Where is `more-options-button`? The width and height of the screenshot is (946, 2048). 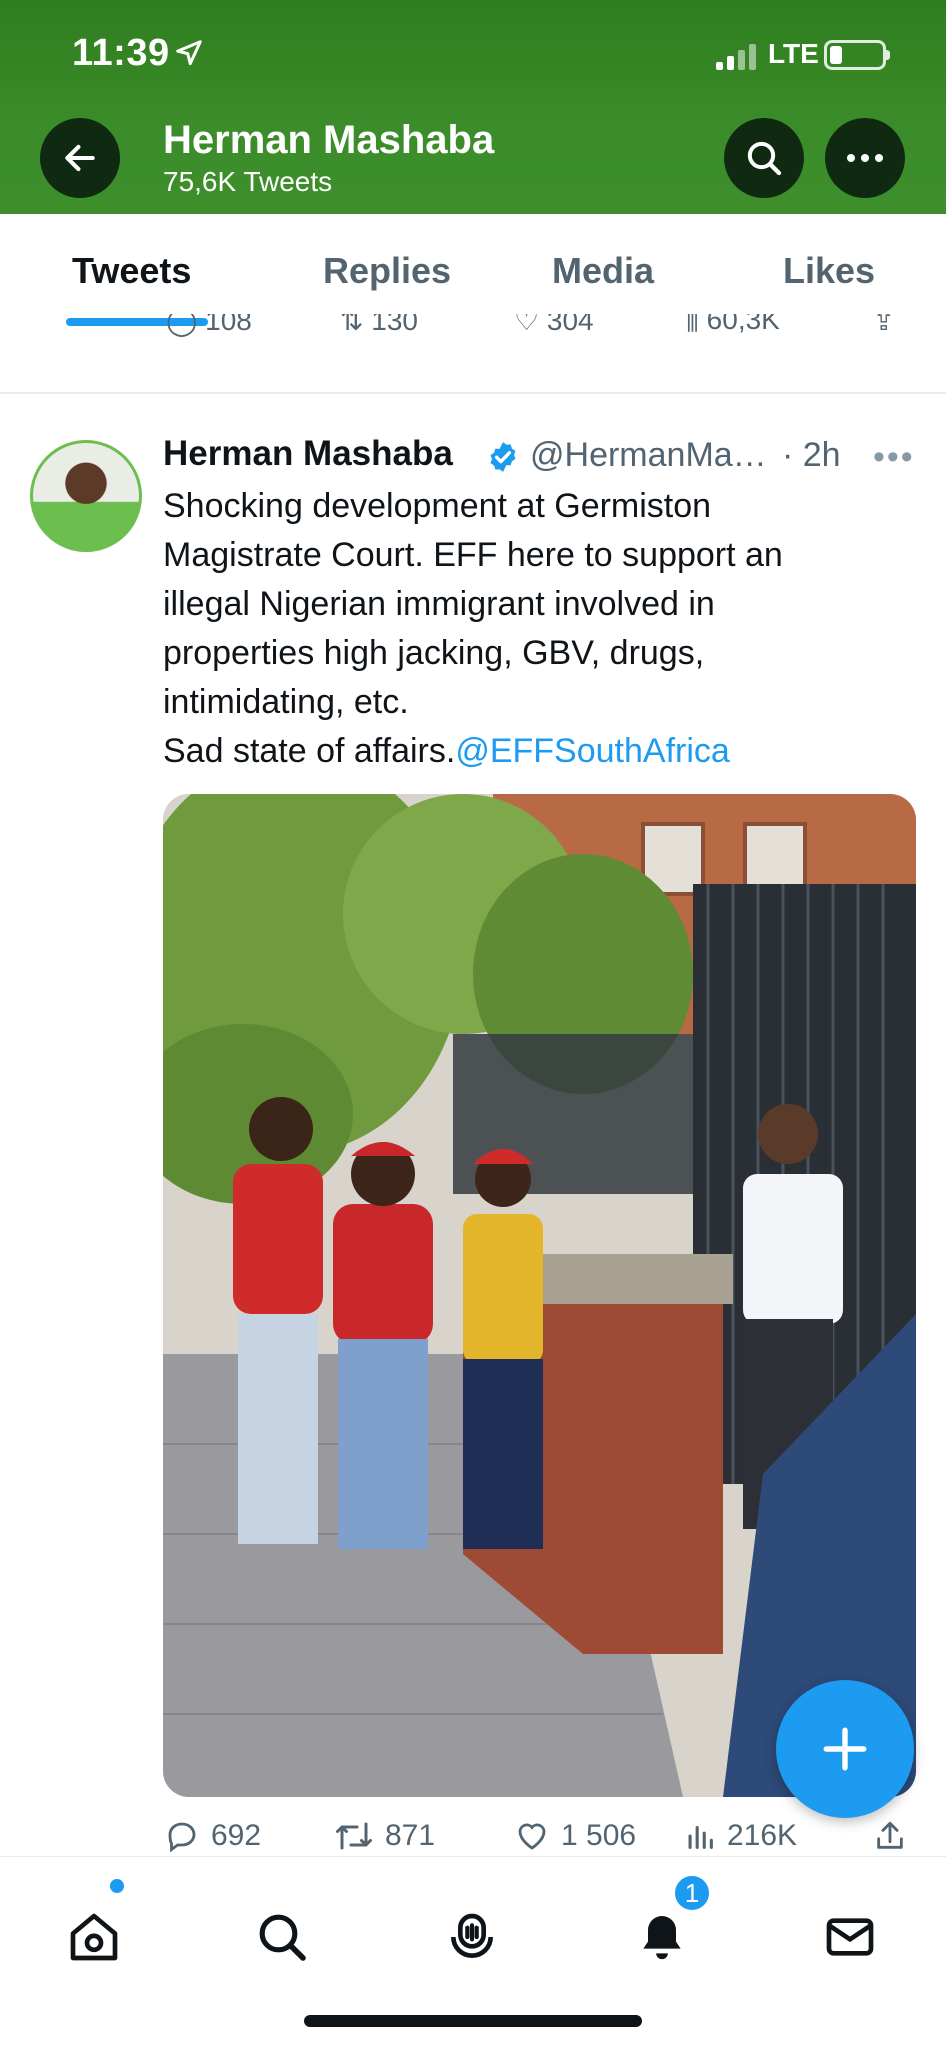
more-options-button is located at coordinates (865, 158).